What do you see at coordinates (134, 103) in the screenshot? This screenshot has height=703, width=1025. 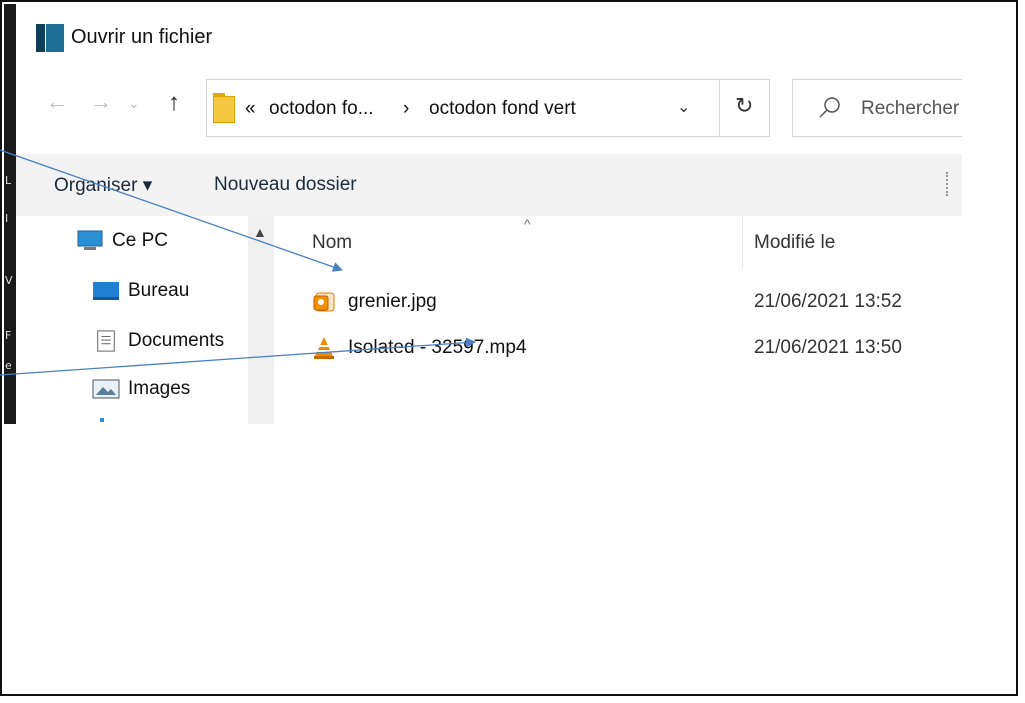 I see `recent-locations-chevron-icon: ⌄` at bounding box center [134, 103].